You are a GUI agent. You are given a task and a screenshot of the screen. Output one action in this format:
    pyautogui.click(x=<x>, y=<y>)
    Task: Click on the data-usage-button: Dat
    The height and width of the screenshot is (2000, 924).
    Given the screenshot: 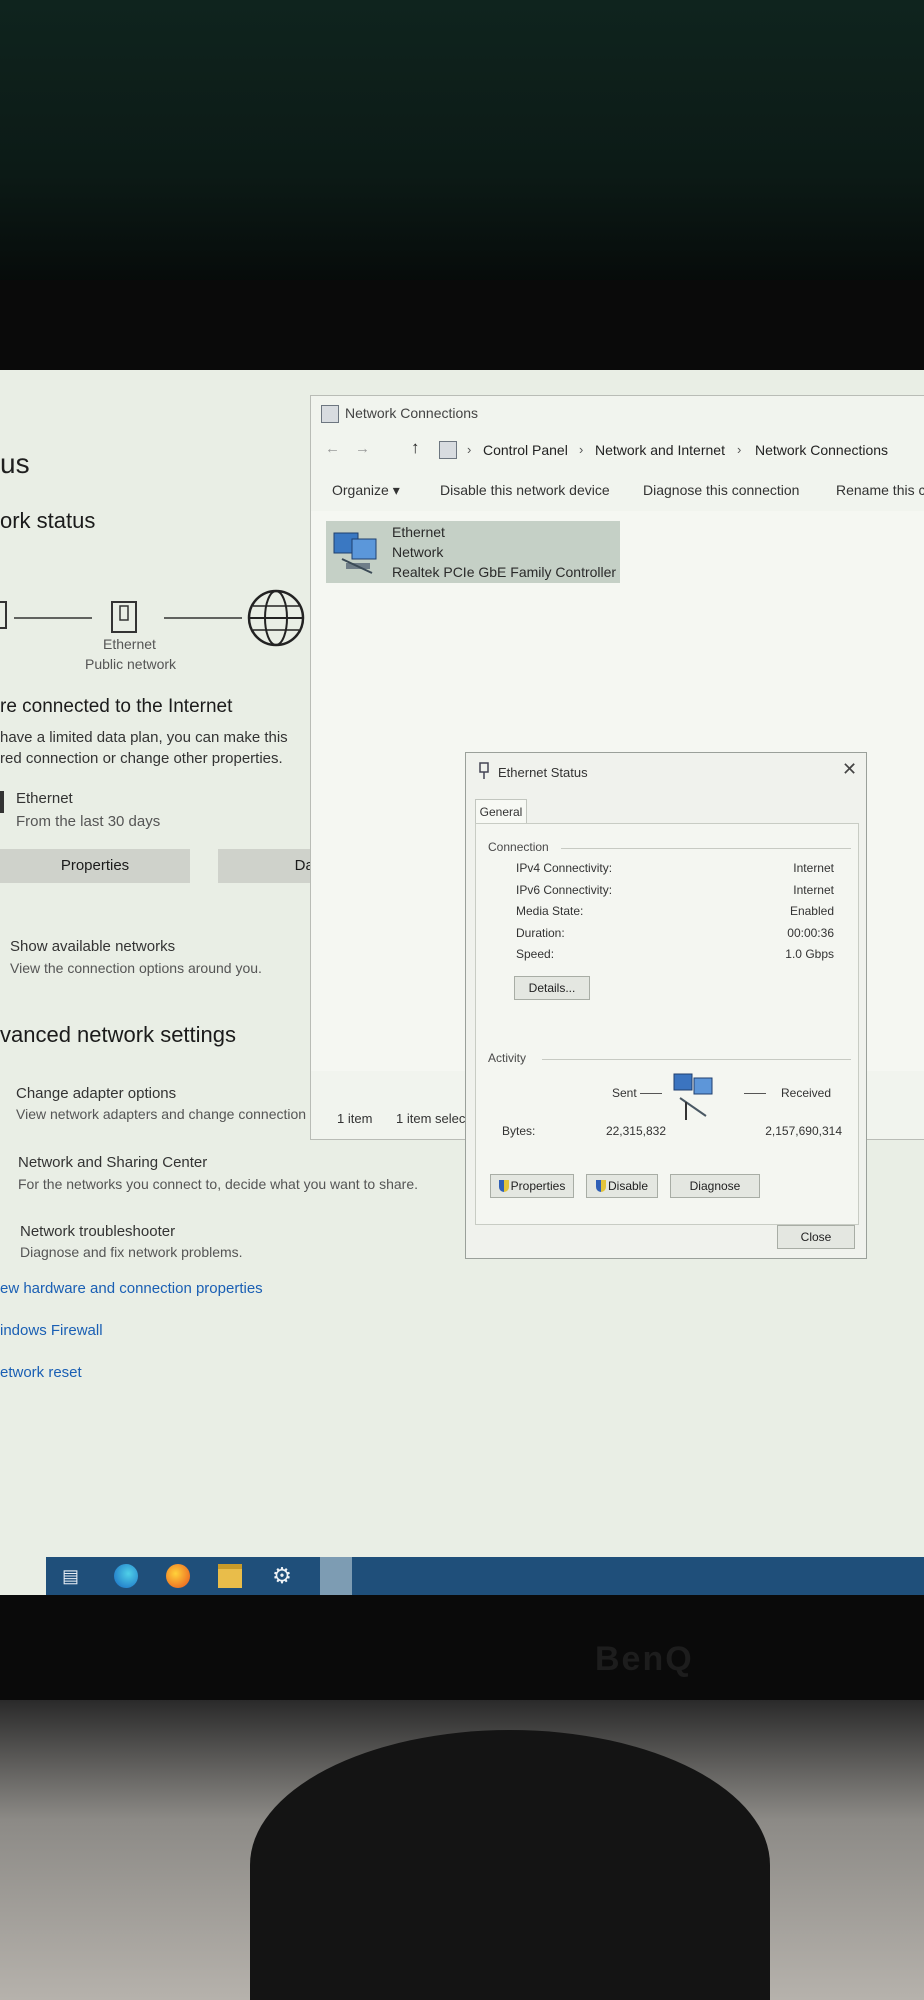 What is the action you would take?
    pyautogui.click(x=268, y=866)
    